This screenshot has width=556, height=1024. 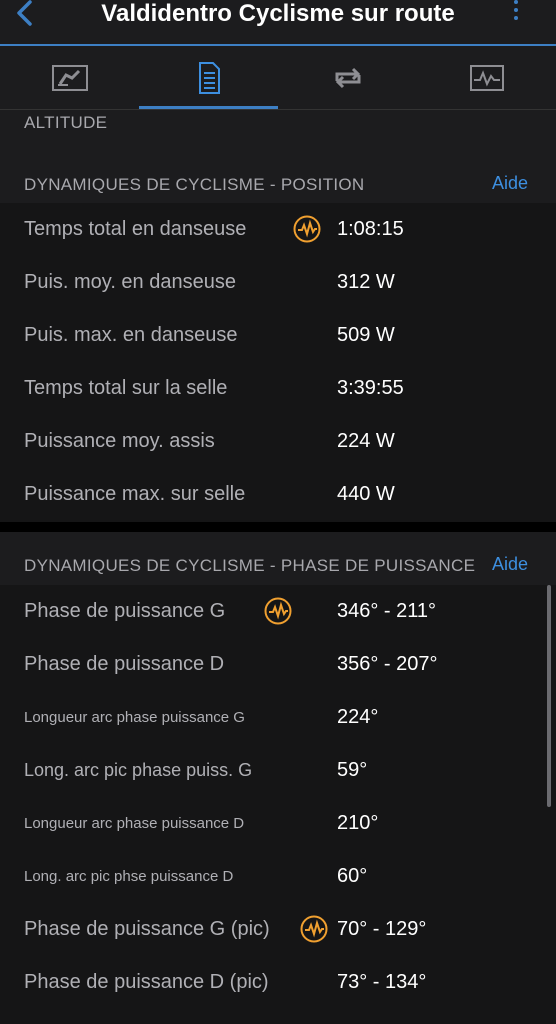 I want to click on scrollbar, so click(x=549, y=696).